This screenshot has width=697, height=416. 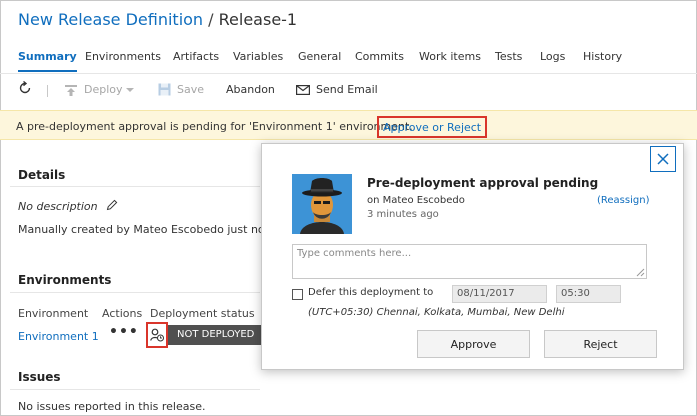 I want to click on tab-artifacts: Artifacts, so click(x=196, y=56).